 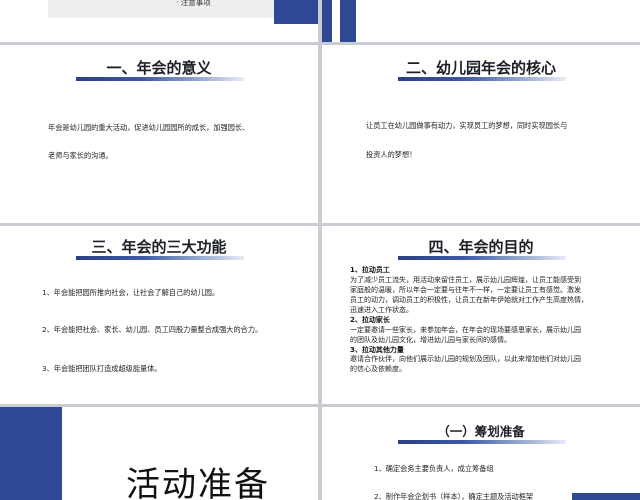 I want to click on blue-bar-left, so click(x=327, y=21).